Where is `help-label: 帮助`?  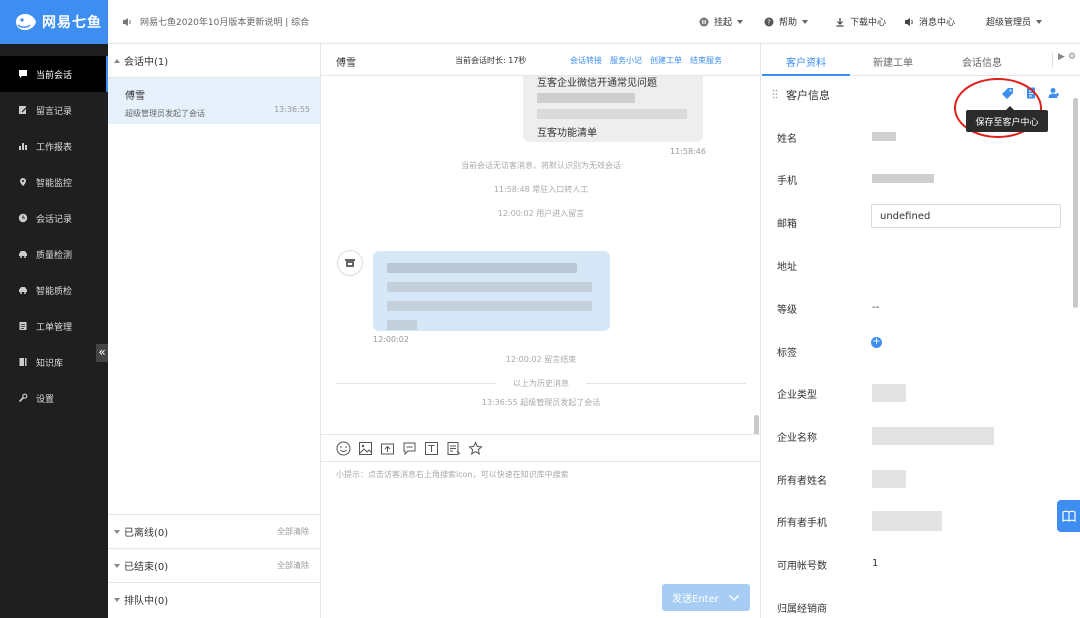 help-label: 帮助 is located at coordinates (788, 23).